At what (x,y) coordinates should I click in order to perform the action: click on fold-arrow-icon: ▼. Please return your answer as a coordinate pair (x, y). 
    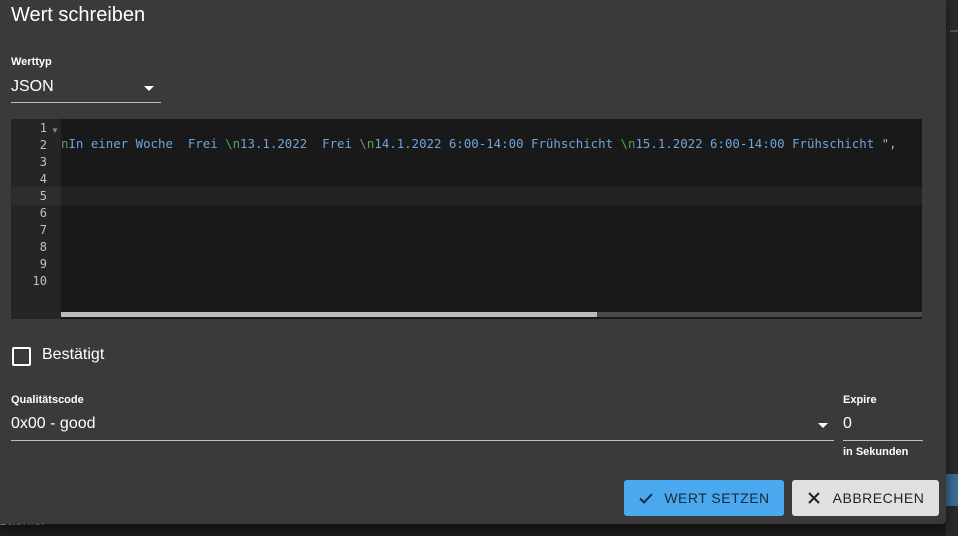
    Looking at the image, I should click on (55, 130).